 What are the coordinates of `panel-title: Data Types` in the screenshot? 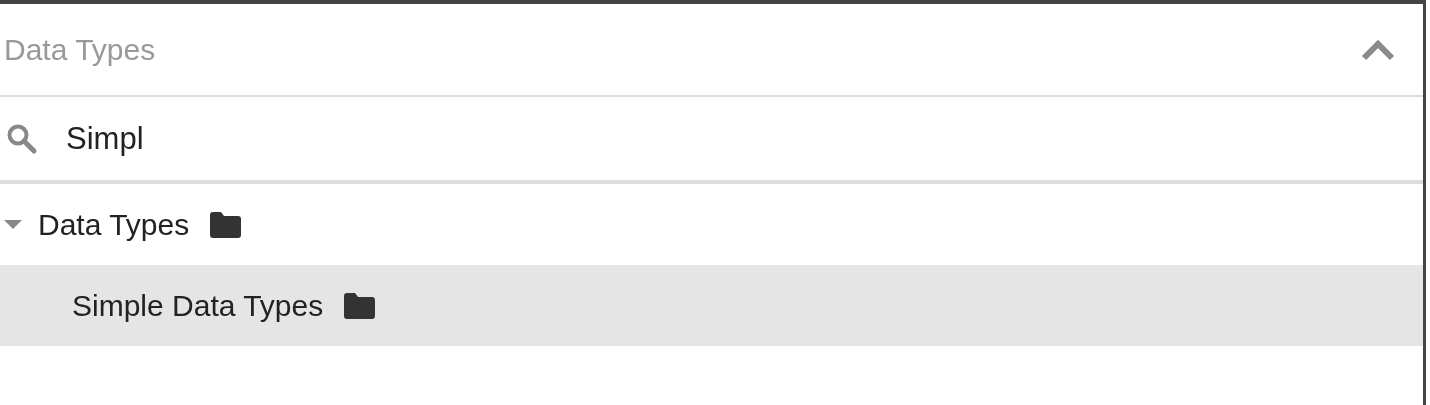 It's located at (80, 49).